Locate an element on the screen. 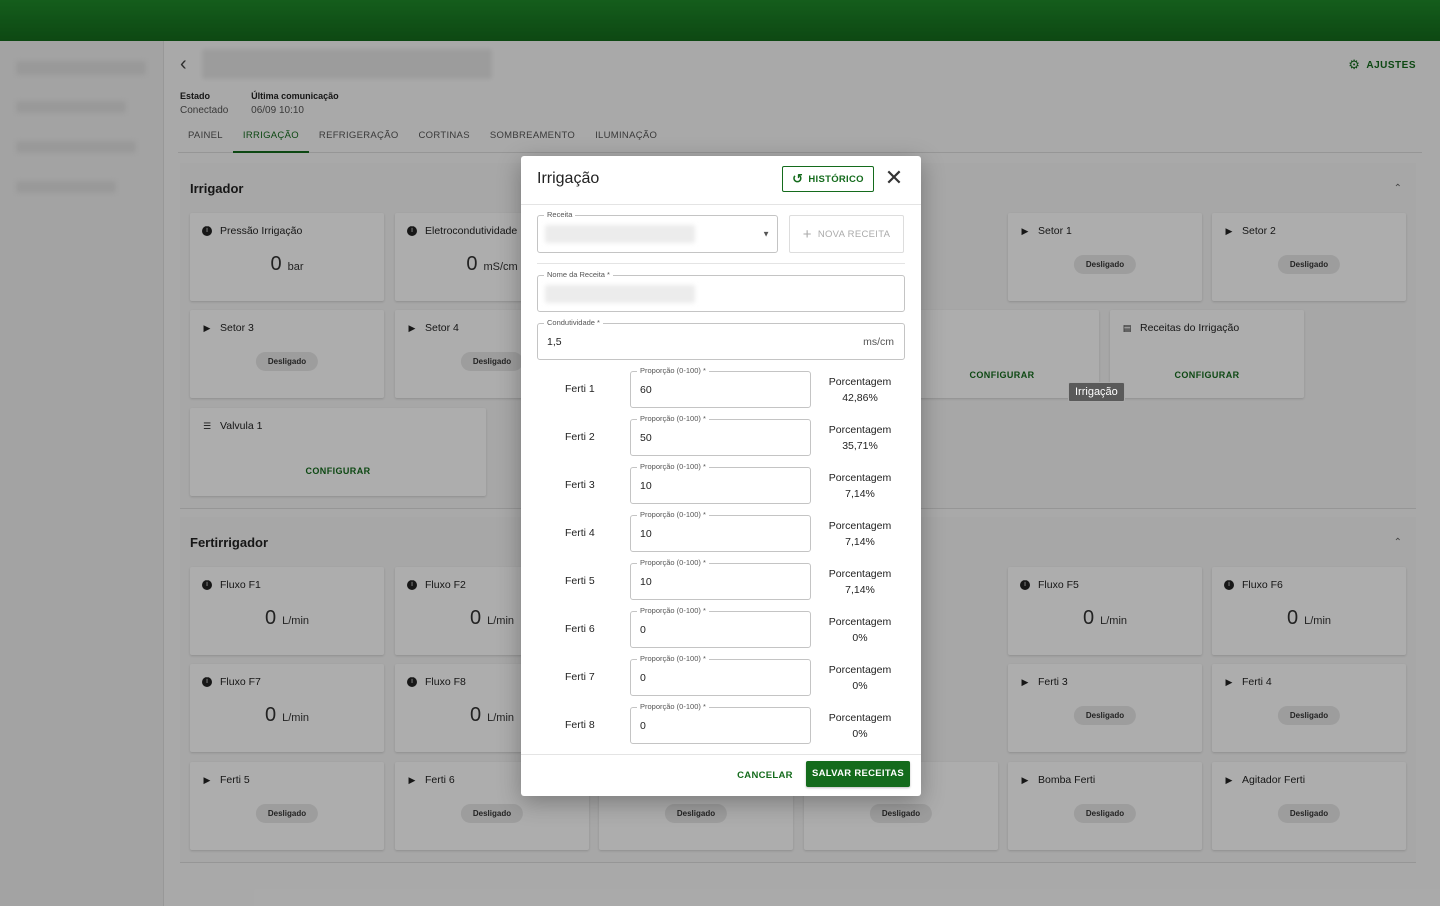 The image size is (1440, 906). history-button: ↺ HISTÓRICO is located at coordinates (828, 179).